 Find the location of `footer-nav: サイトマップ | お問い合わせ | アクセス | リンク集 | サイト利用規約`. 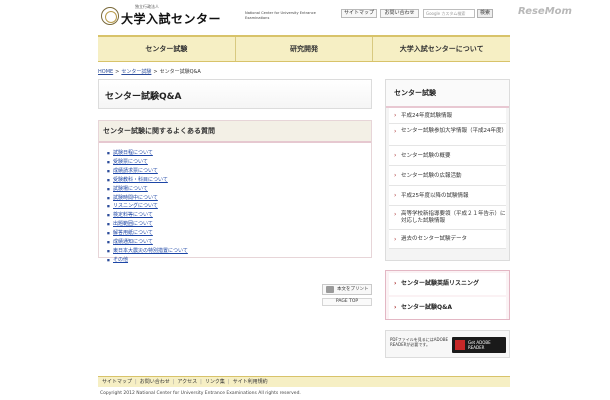

footer-nav: サイトマップ | お問い合わせ | アクセス | リンク集 | サイト利用規約 is located at coordinates (304, 381).